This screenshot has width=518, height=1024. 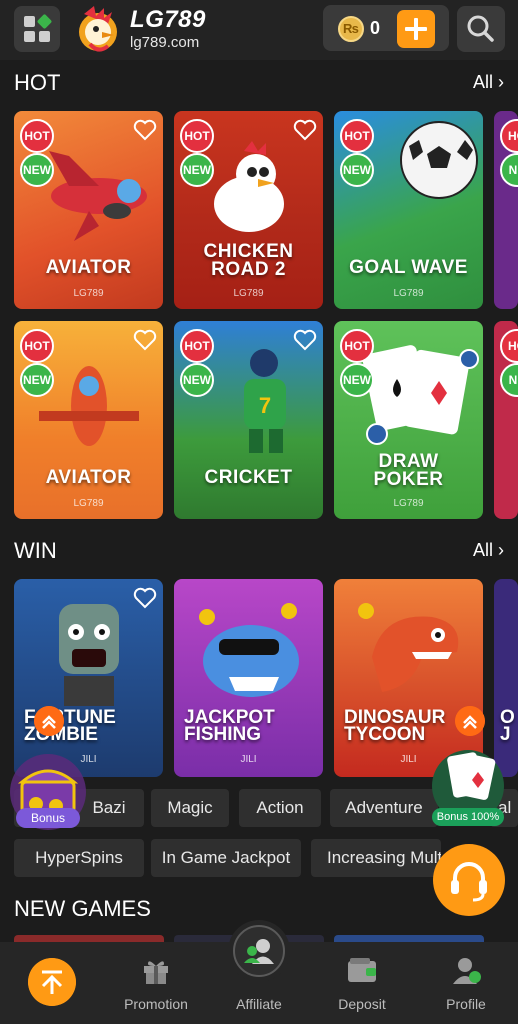 What do you see at coordinates (37, 82) in the screenshot?
I see `section-title-hot: HOT` at bounding box center [37, 82].